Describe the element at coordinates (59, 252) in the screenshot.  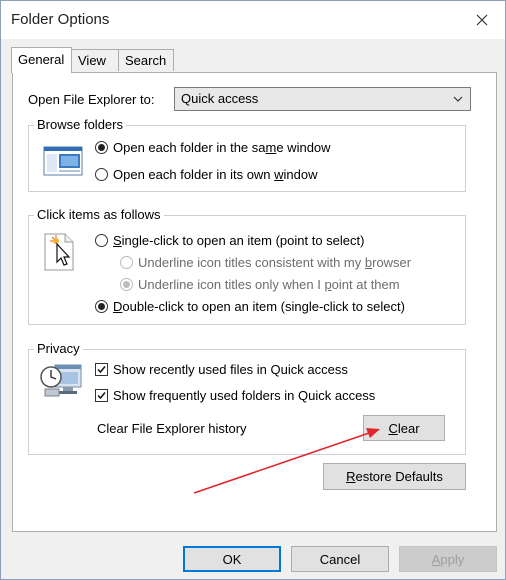
I see `click-pointer-icon` at that location.